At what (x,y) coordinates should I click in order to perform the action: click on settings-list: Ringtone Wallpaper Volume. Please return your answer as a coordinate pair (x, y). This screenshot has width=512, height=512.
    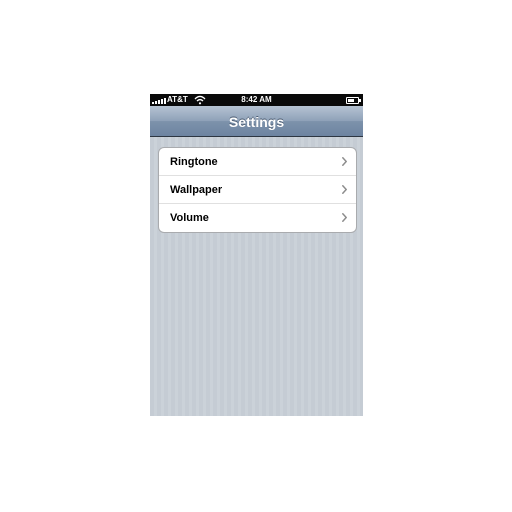
    Looking at the image, I should click on (257, 190).